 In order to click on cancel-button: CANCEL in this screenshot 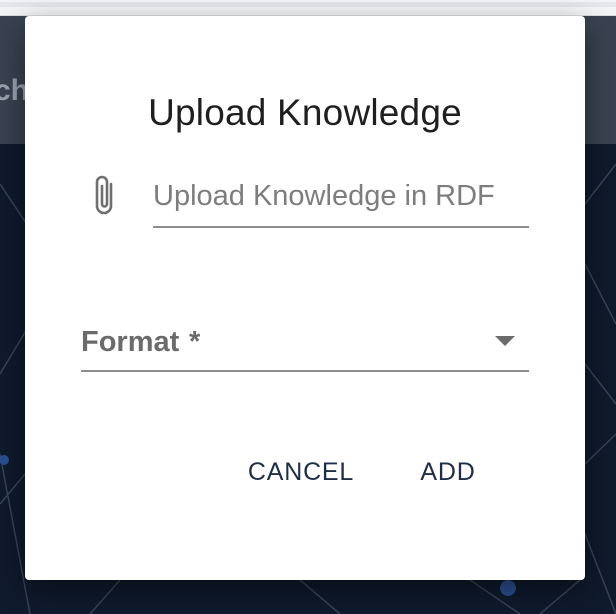, I will do `click(301, 472)`.